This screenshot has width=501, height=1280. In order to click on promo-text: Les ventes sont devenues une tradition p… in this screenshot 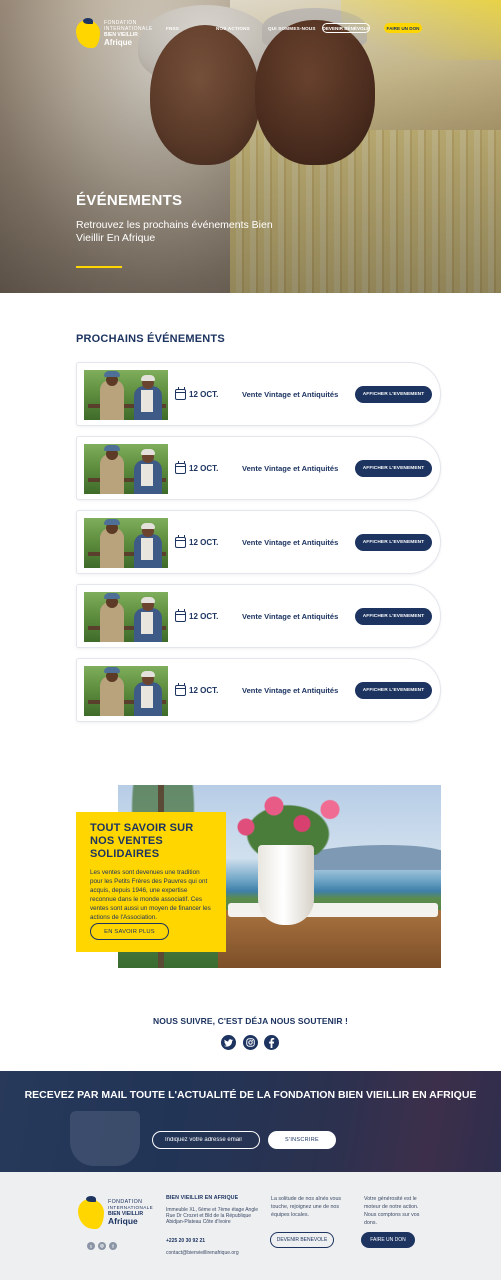, I will do `click(150, 895)`.